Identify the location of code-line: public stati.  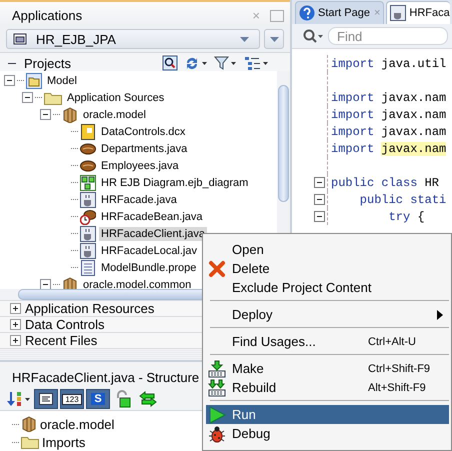
(402, 199).